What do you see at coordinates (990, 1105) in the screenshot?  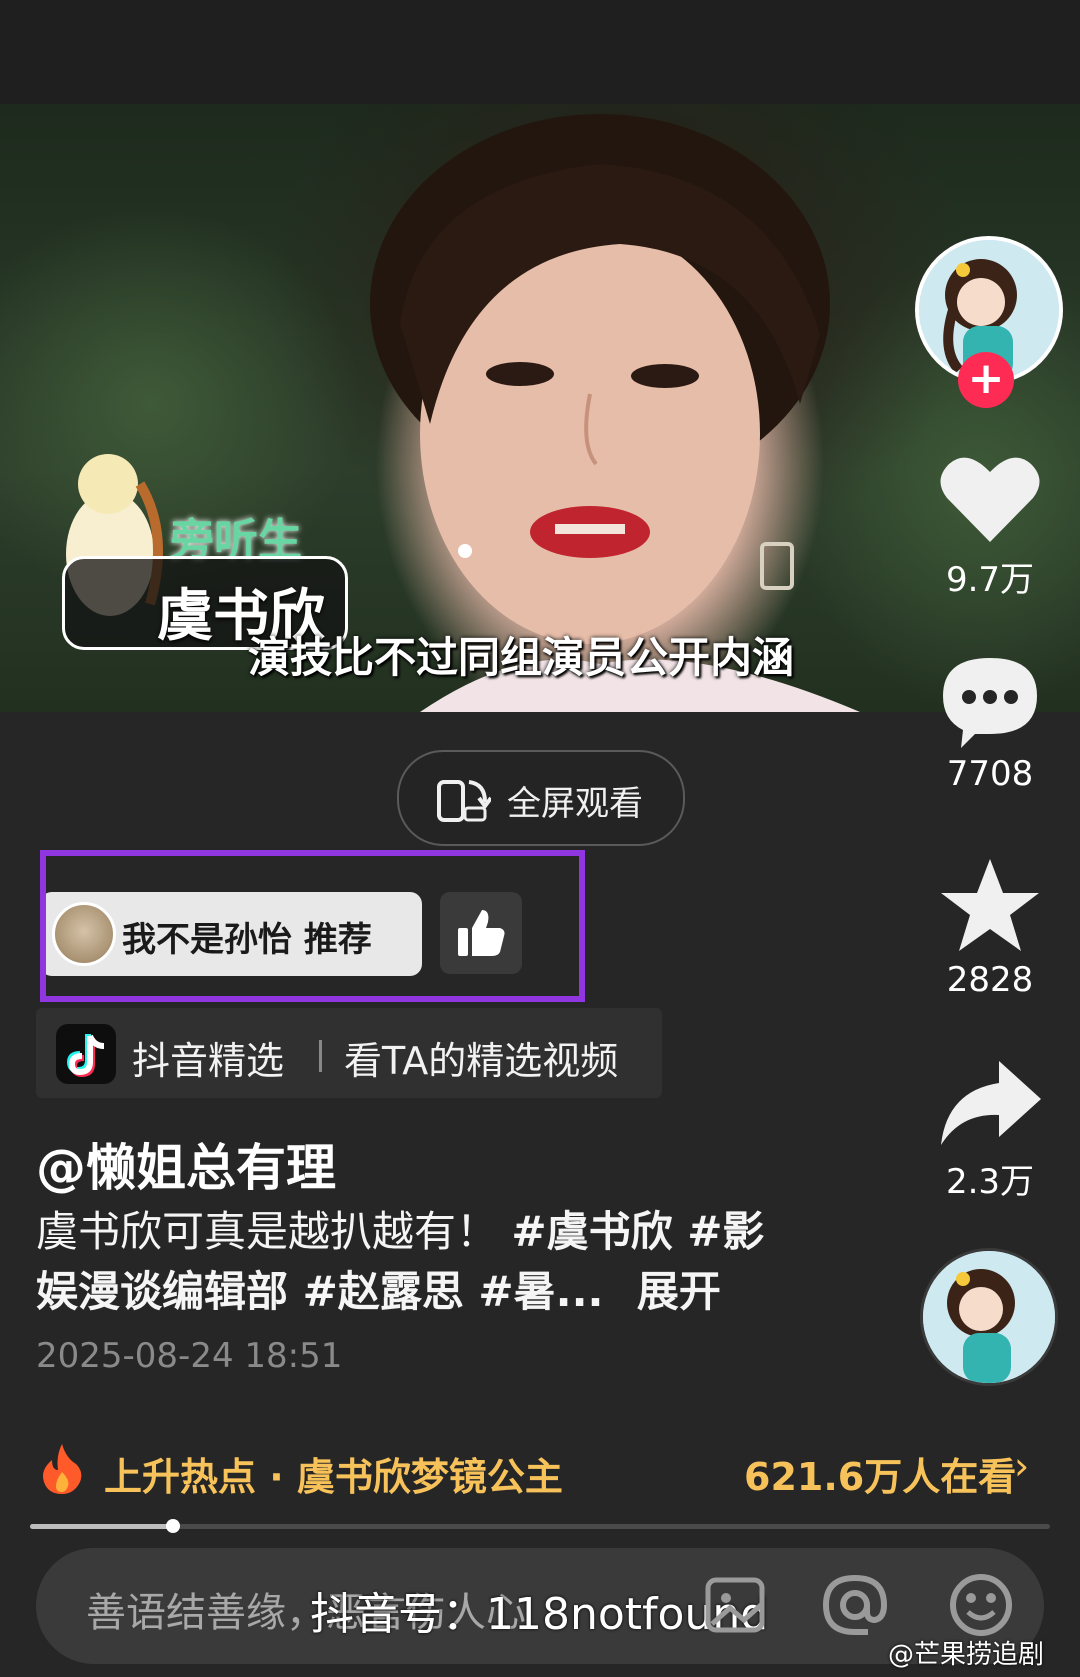 I see `share-icon` at bounding box center [990, 1105].